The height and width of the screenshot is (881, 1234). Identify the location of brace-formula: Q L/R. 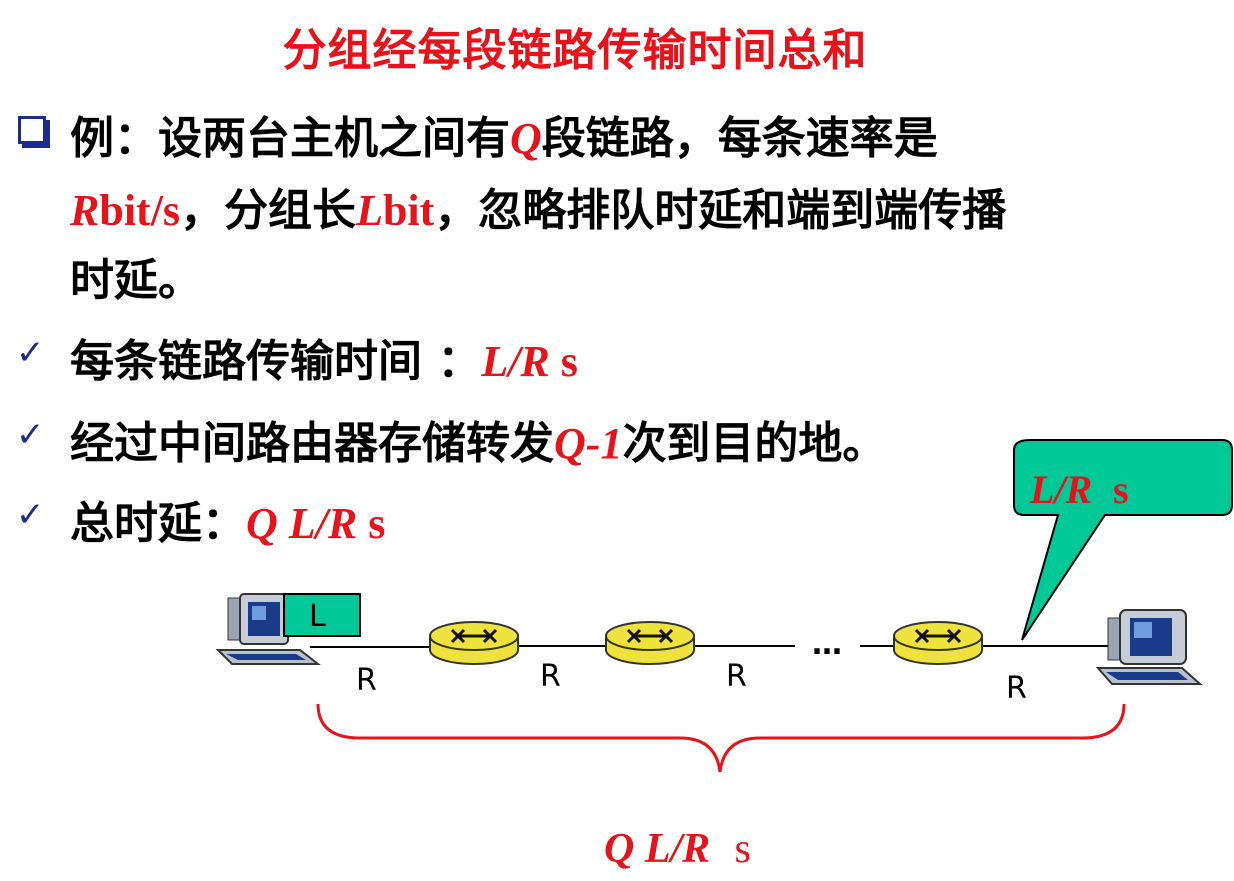
(657, 849).